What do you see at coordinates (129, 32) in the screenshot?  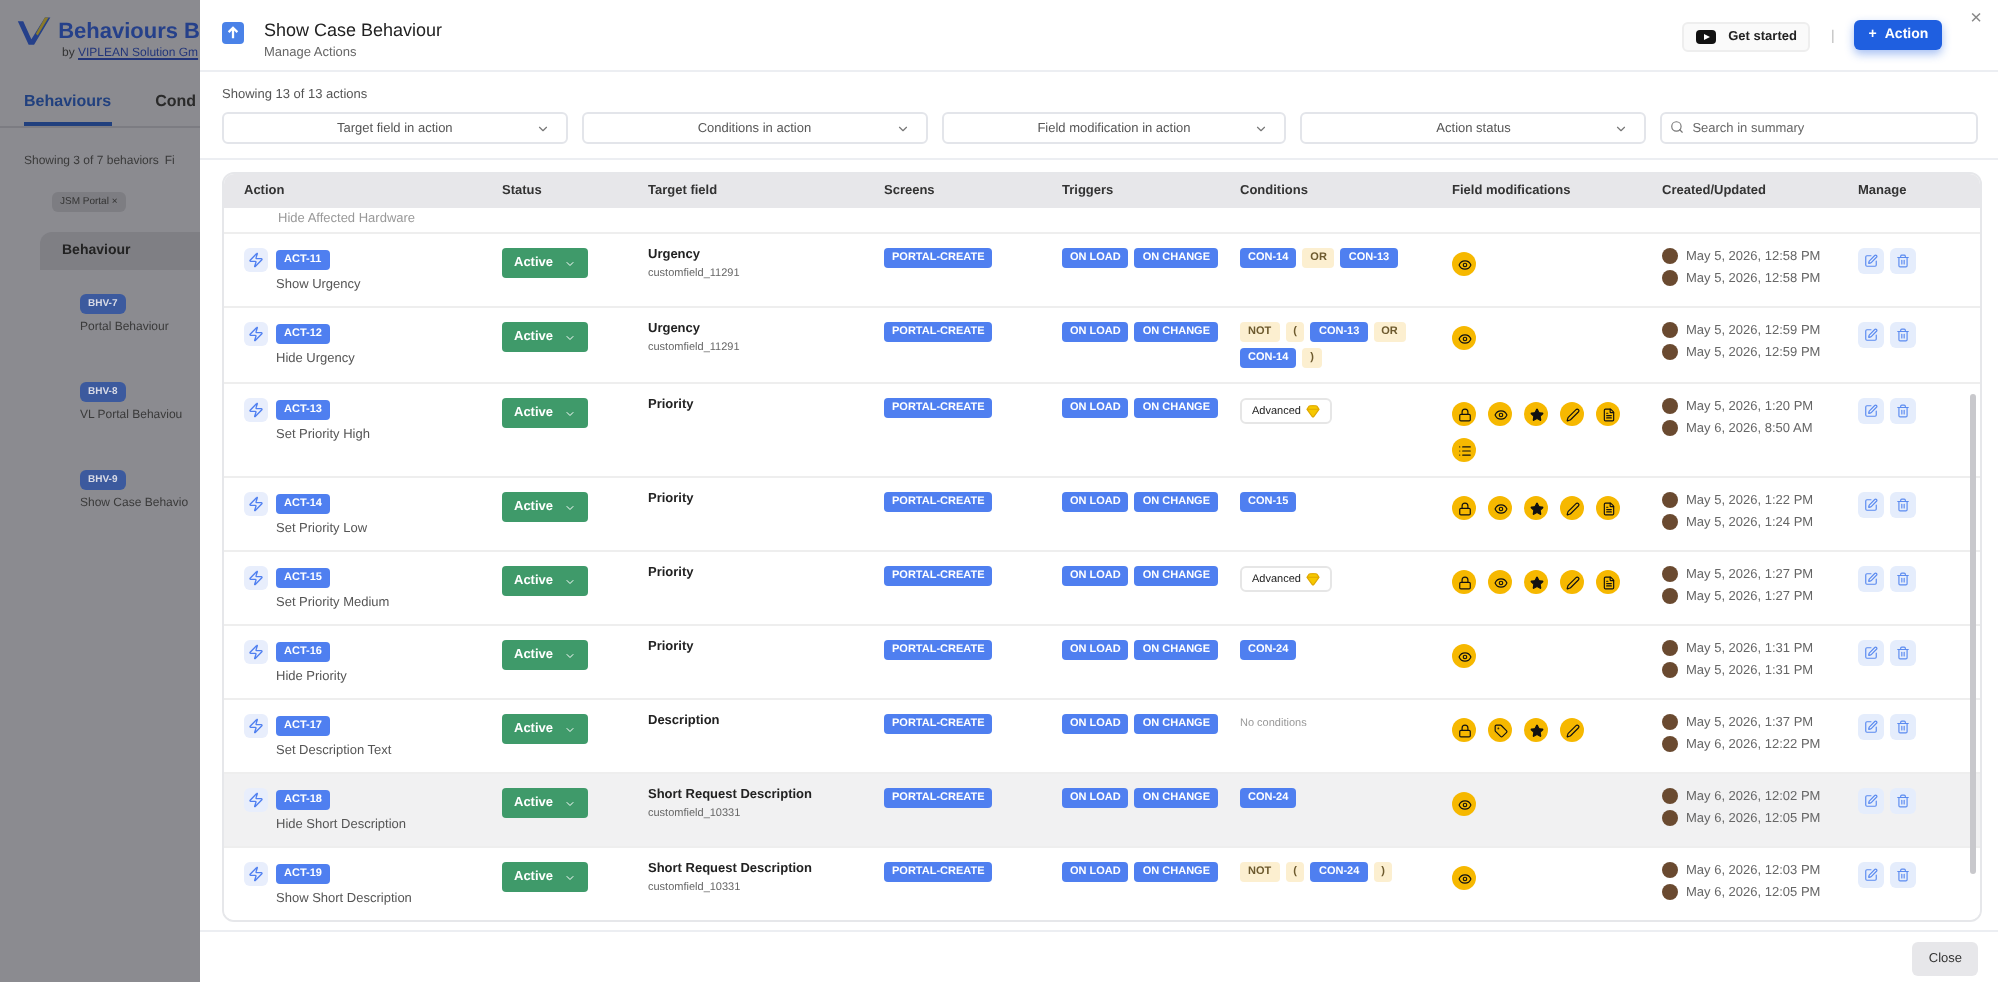 I see `app-logo-text: Behaviours B` at bounding box center [129, 32].